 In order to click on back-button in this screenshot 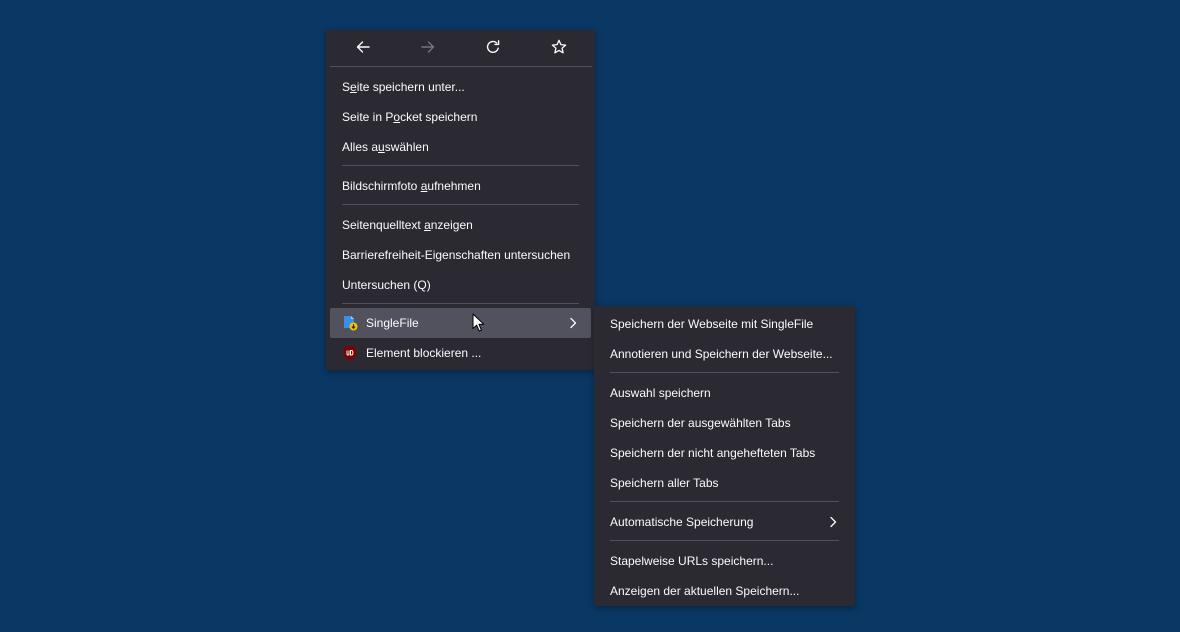, I will do `click(363, 47)`.